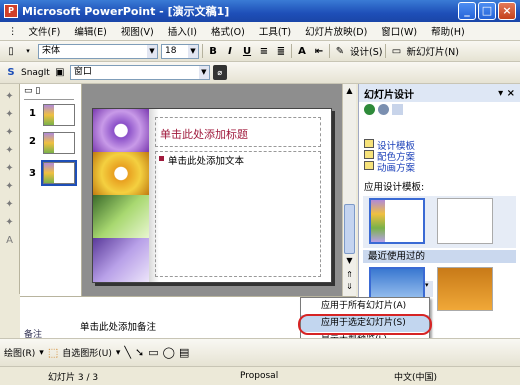  What do you see at coordinates (264, 51) in the screenshot?
I see `align-left-icon: ≡` at bounding box center [264, 51].